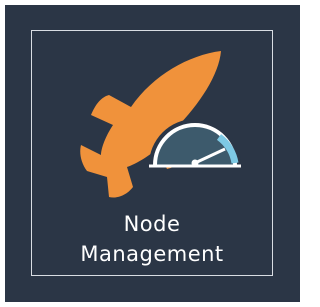  What do you see at coordinates (152, 254) in the screenshot?
I see `tile-label-line2: Management` at bounding box center [152, 254].